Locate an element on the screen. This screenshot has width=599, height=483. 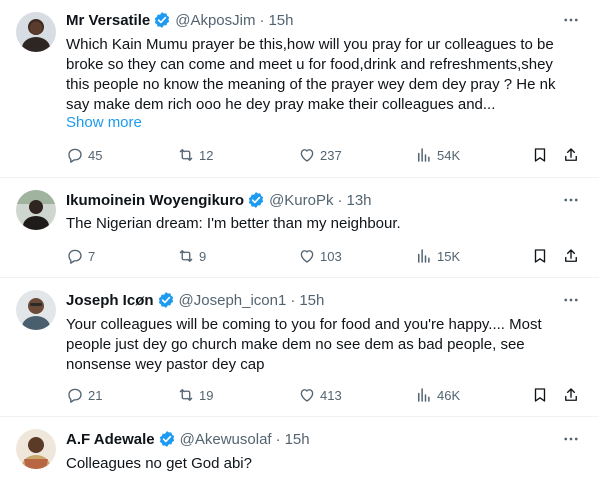
handle: @Joseph_icon1 is located at coordinates (233, 300).